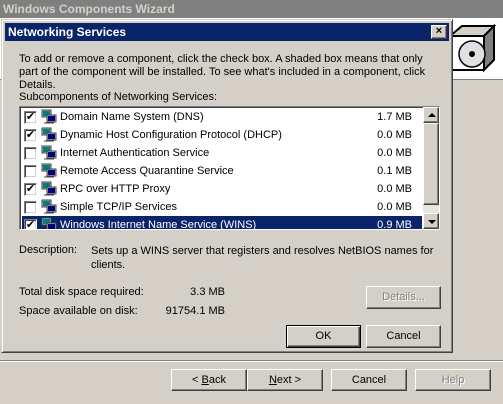 This screenshot has height=404, width=503. Describe the element at coordinates (323, 336) in the screenshot. I see `ok-button: OK` at that location.